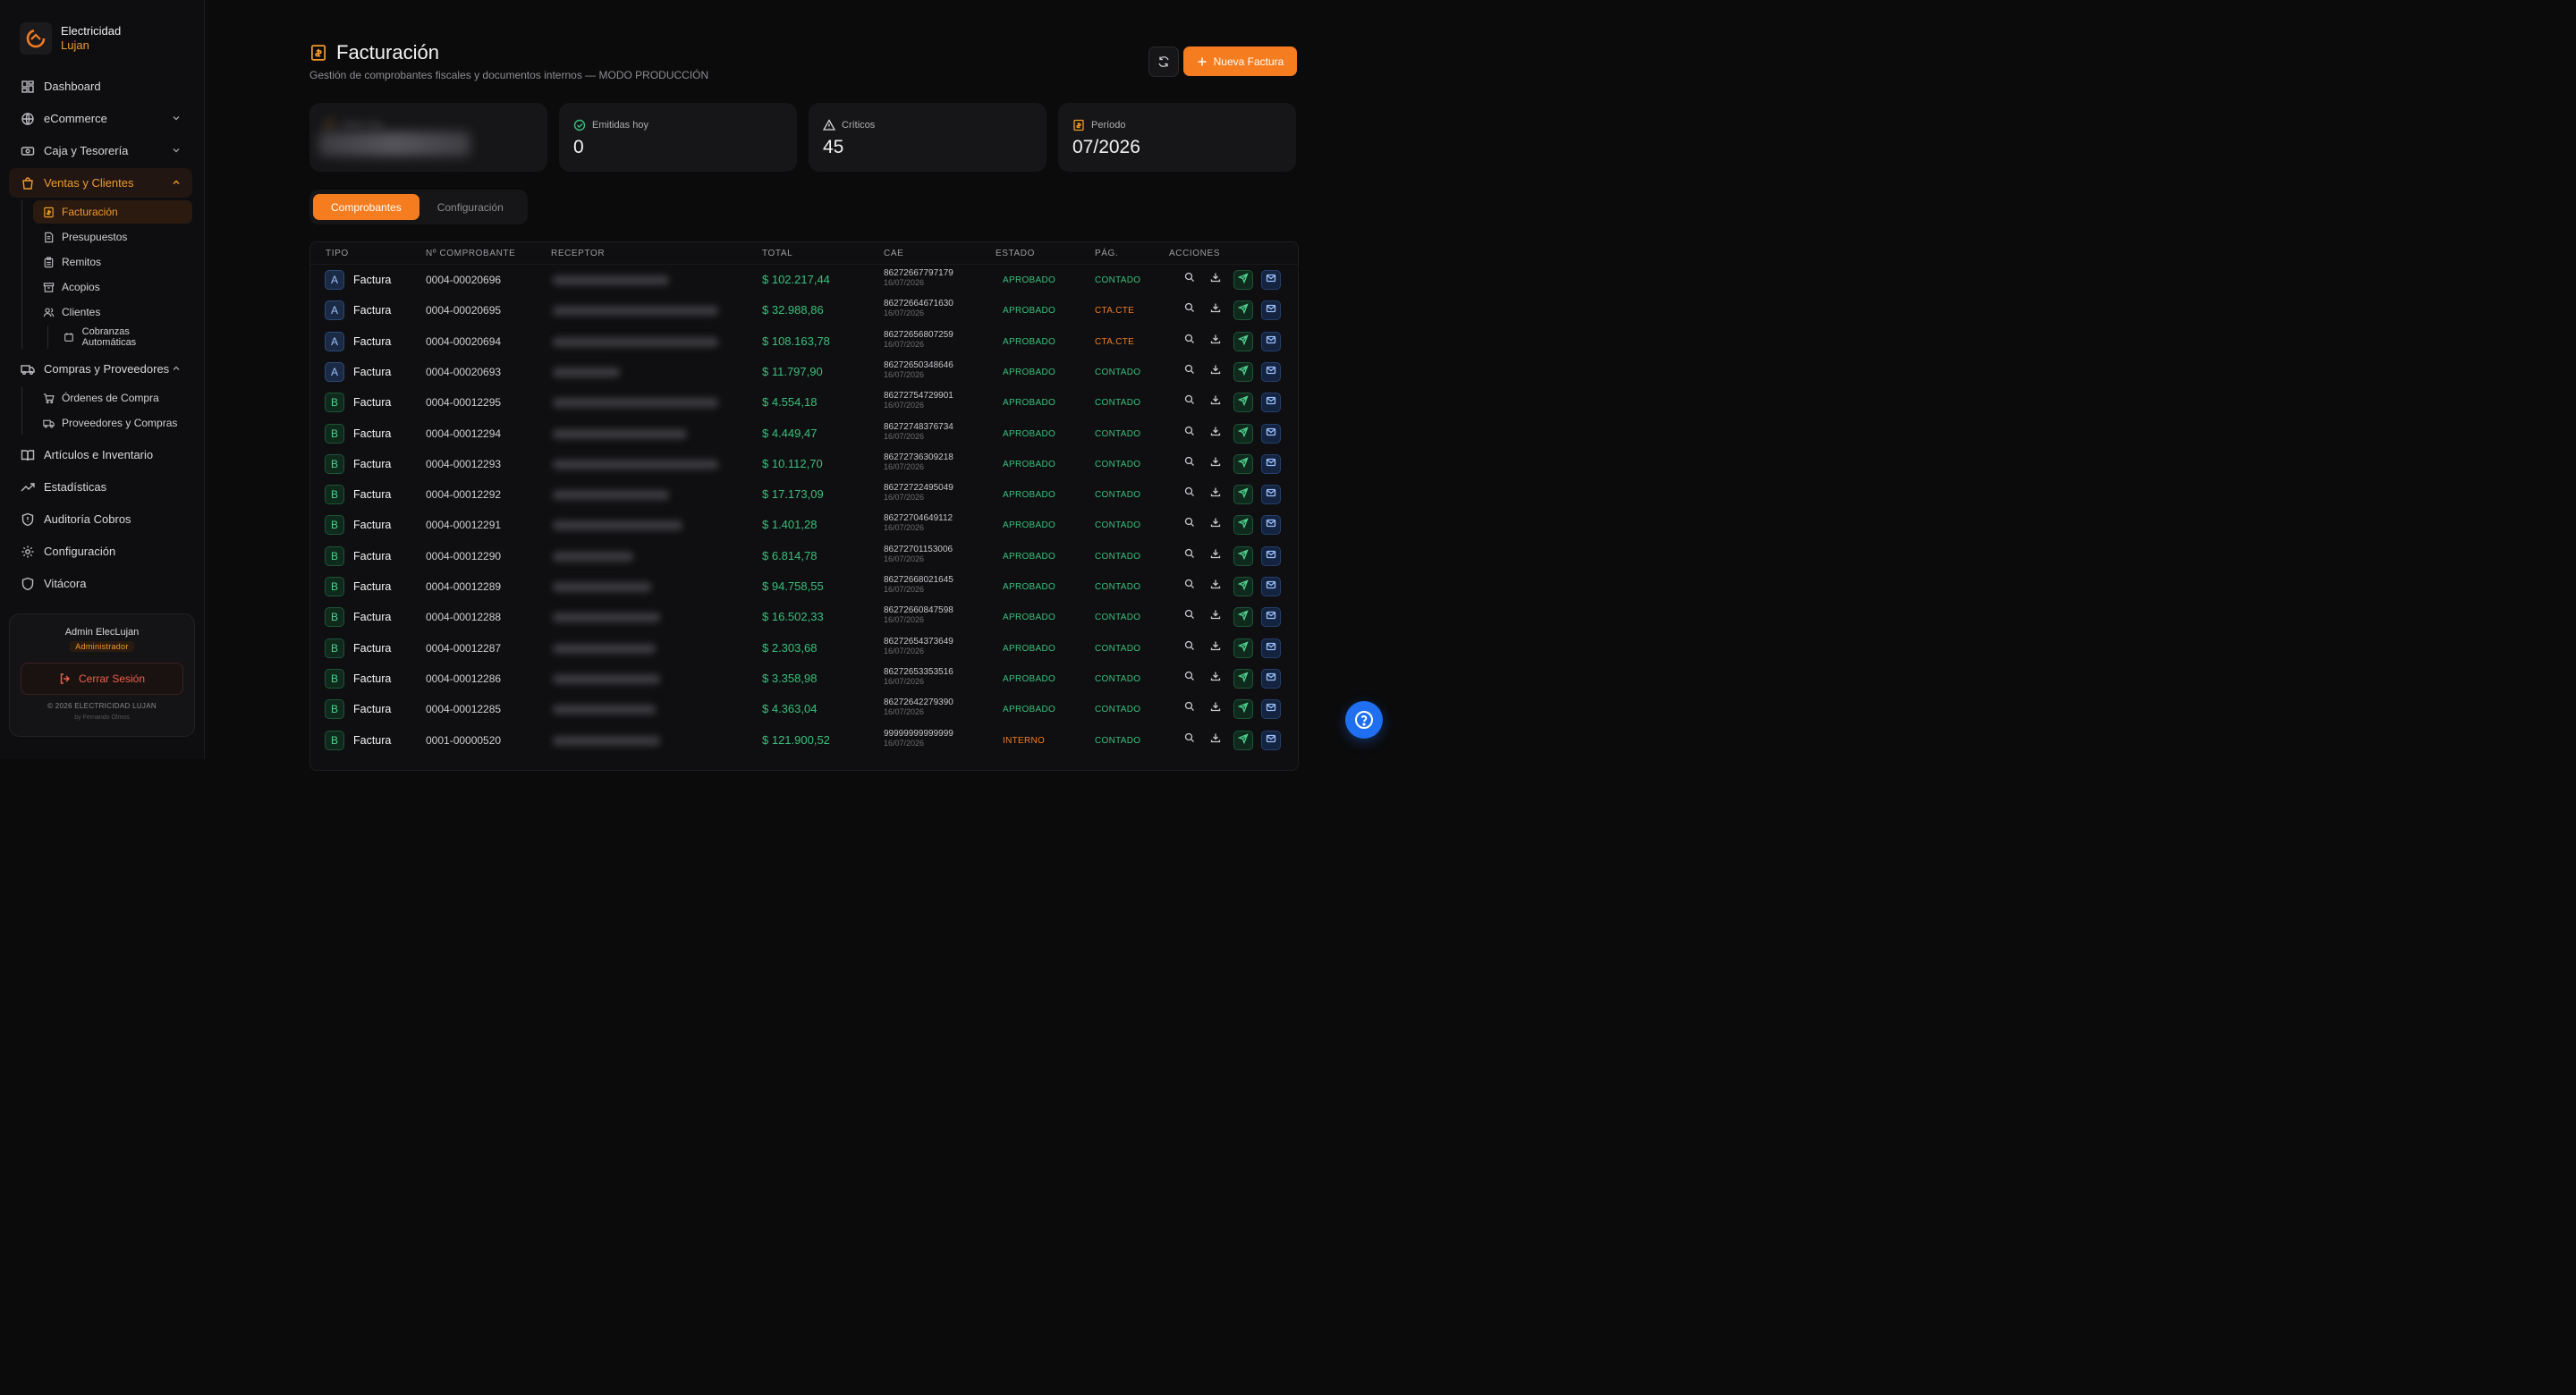 The height and width of the screenshot is (1395, 2576). I want to click on new-invoice-button: Nueva Factura, so click(1240, 61).